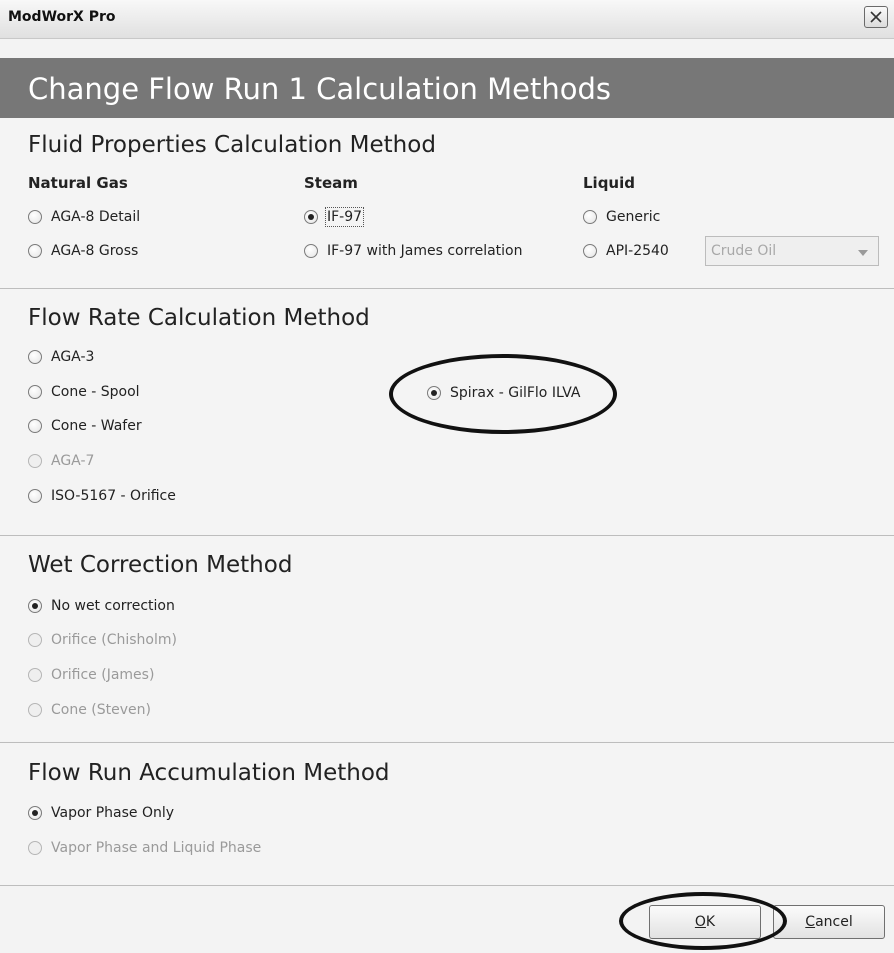  What do you see at coordinates (114, 640) in the screenshot?
I see `radio-label: Orifice (Chisholm)` at bounding box center [114, 640].